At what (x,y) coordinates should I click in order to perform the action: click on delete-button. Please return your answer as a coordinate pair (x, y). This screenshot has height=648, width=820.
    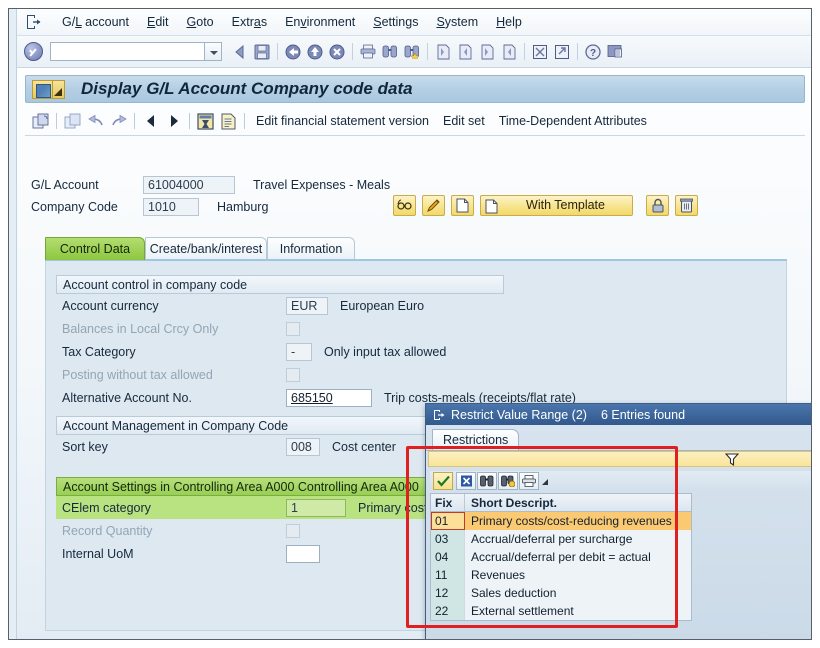
    Looking at the image, I should click on (686, 205).